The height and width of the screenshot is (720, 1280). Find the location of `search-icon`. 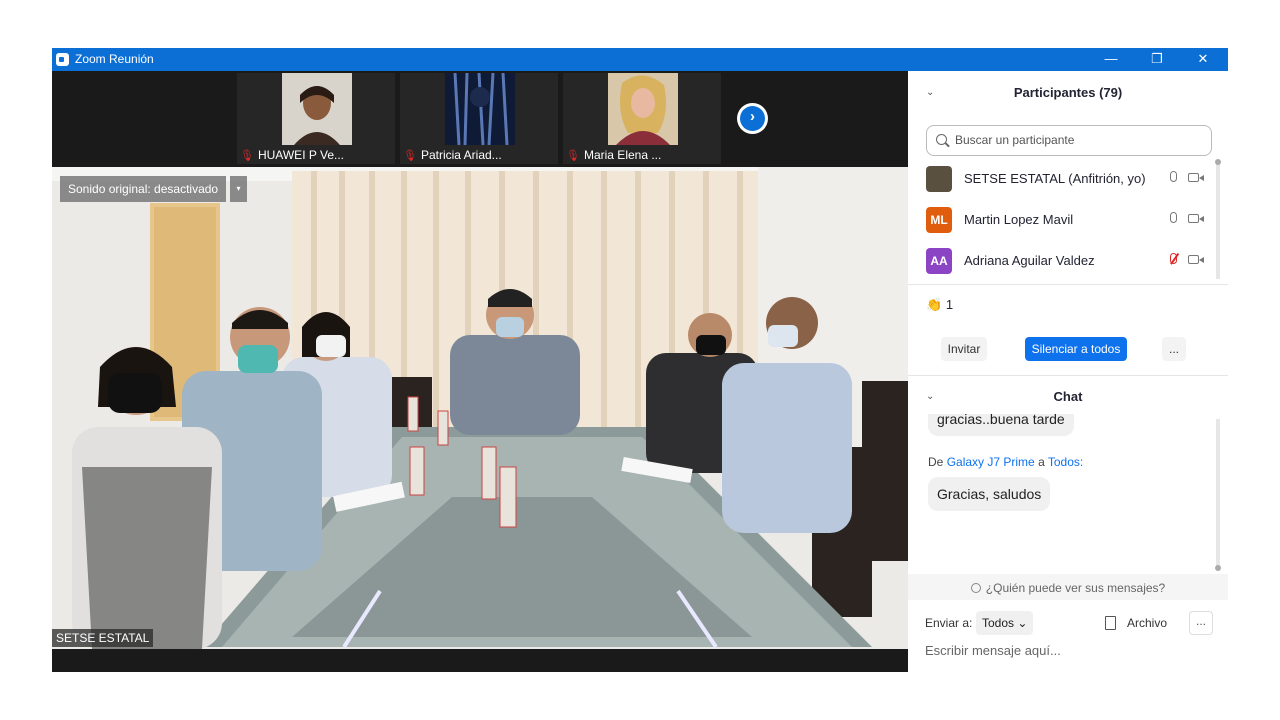

search-icon is located at coordinates (941, 139).